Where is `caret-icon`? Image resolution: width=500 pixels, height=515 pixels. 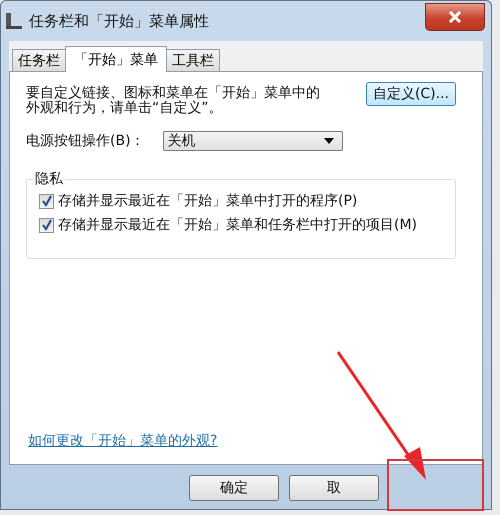 caret-icon is located at coordinates (329, 141).